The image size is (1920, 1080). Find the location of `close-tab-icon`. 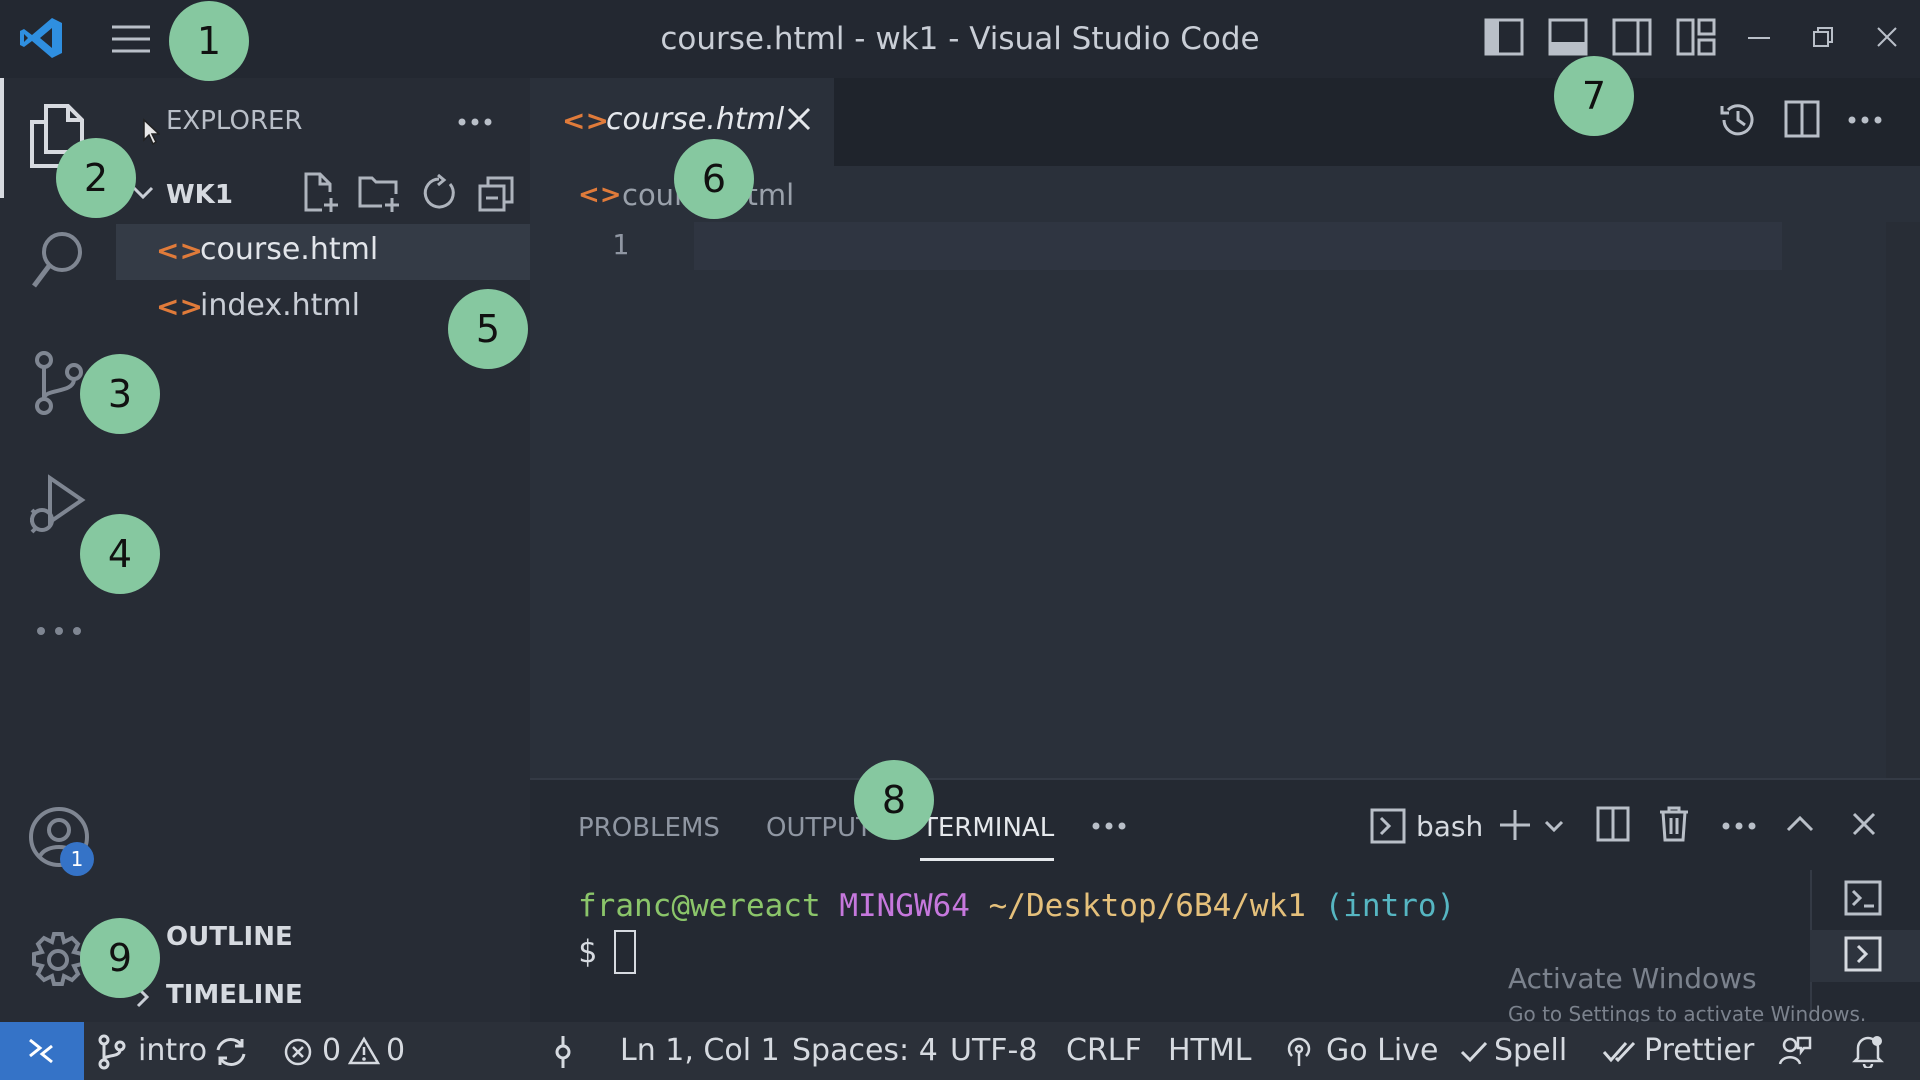

close-tab-icon is located at coordinates (799, 119).